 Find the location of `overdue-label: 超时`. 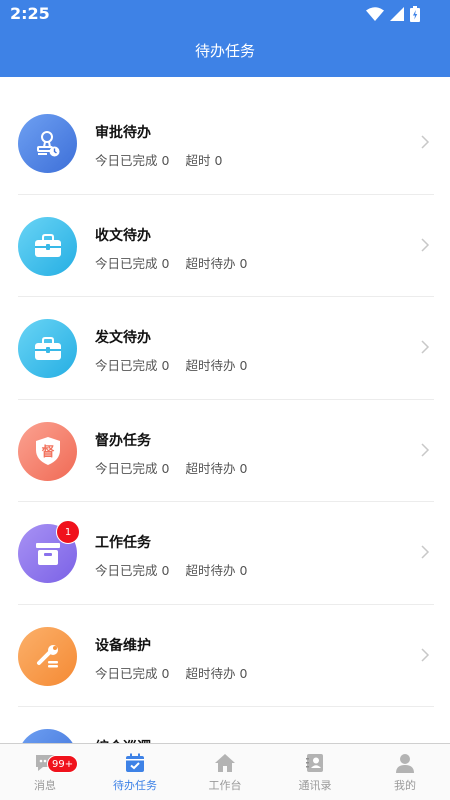

overdue-label: 超时 is located at coordinates (198, 160).